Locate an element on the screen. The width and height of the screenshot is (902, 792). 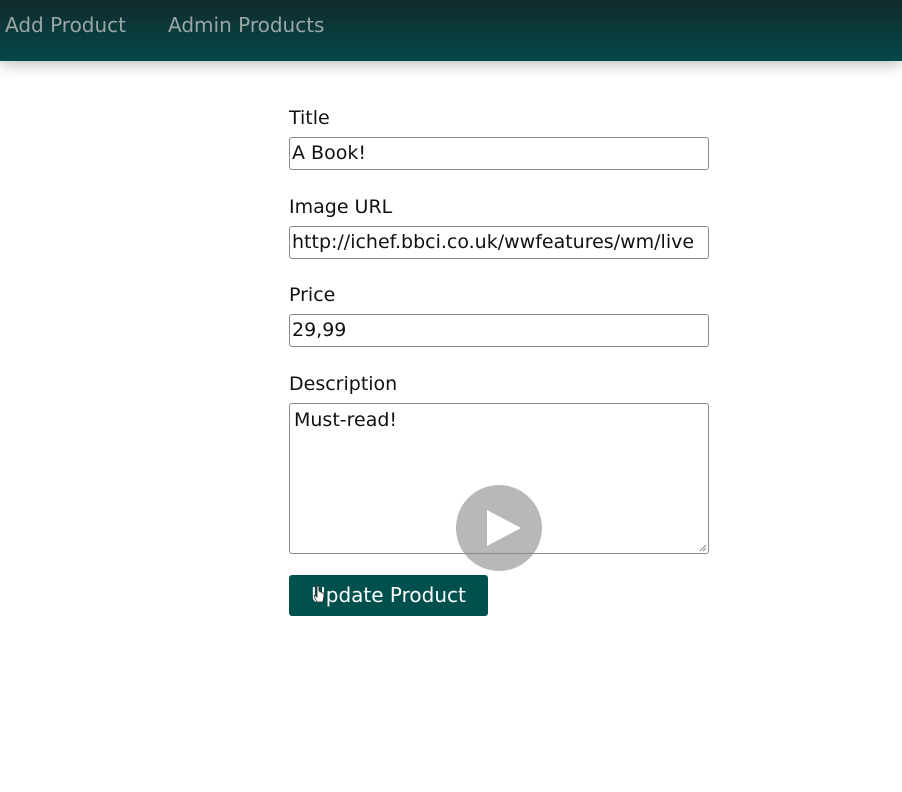
top-navigation-bar: Add Product Admin Products is located at coordinates (451, 30).